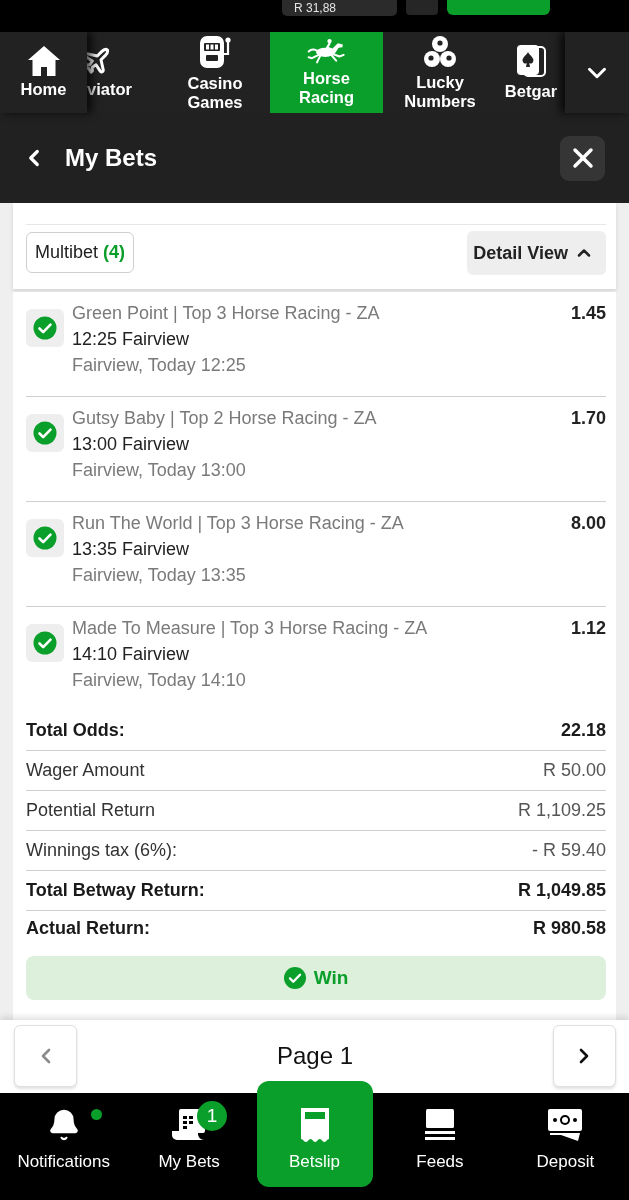 This screenshot has width=629, height=1200. I want to click on balls-icon, so click(440, 51).